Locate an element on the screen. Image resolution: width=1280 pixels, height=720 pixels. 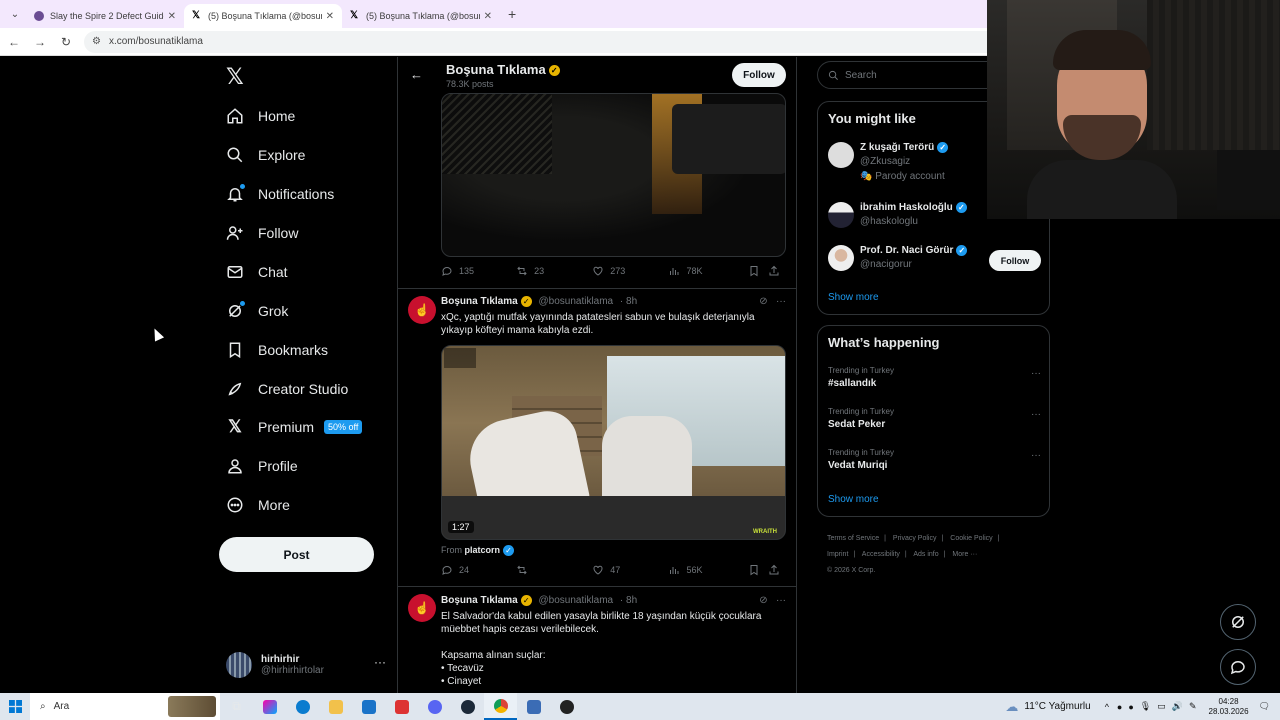
trend-item: Trending in Turkey Vedat Muriqi ··· is located at coordinates (934, 459).